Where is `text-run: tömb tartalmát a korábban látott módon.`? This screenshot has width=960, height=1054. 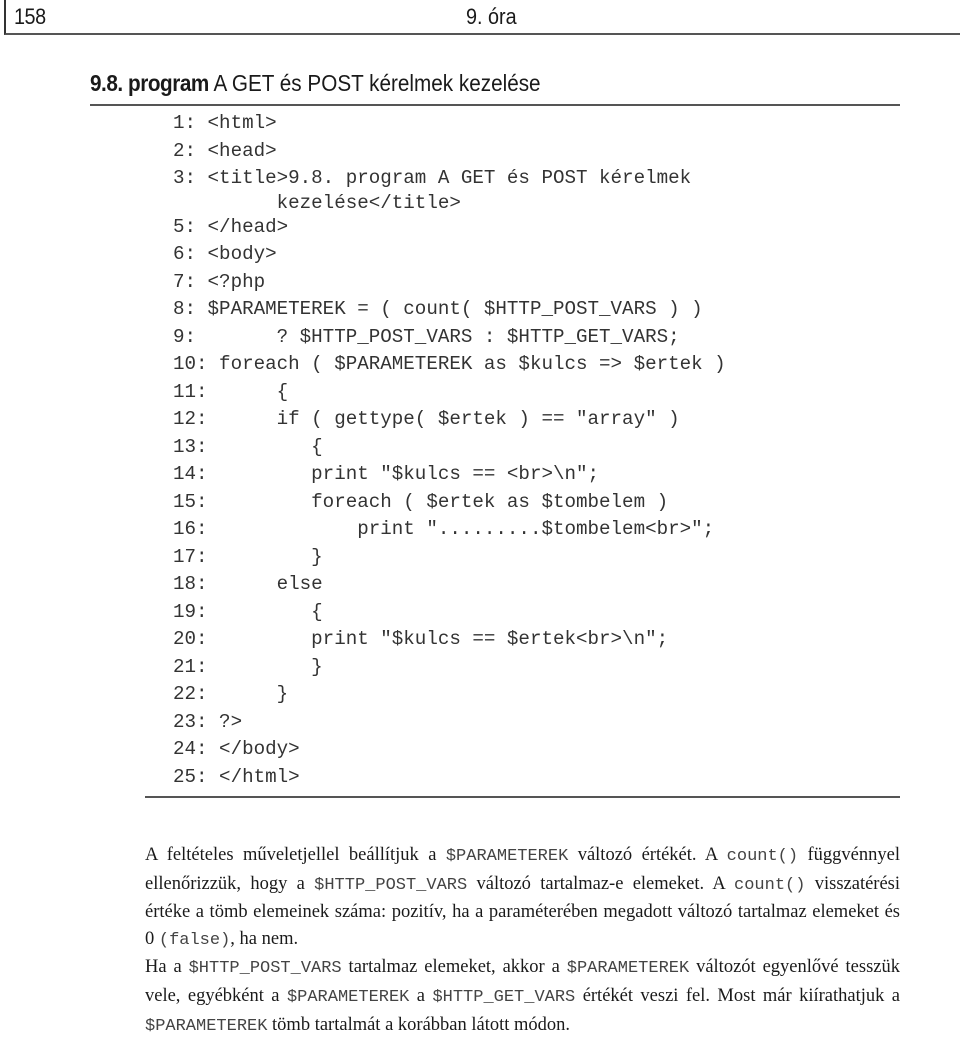 text-run: tömb tartalmát a korábban látott módon. is located at coordinates (419, 1024).